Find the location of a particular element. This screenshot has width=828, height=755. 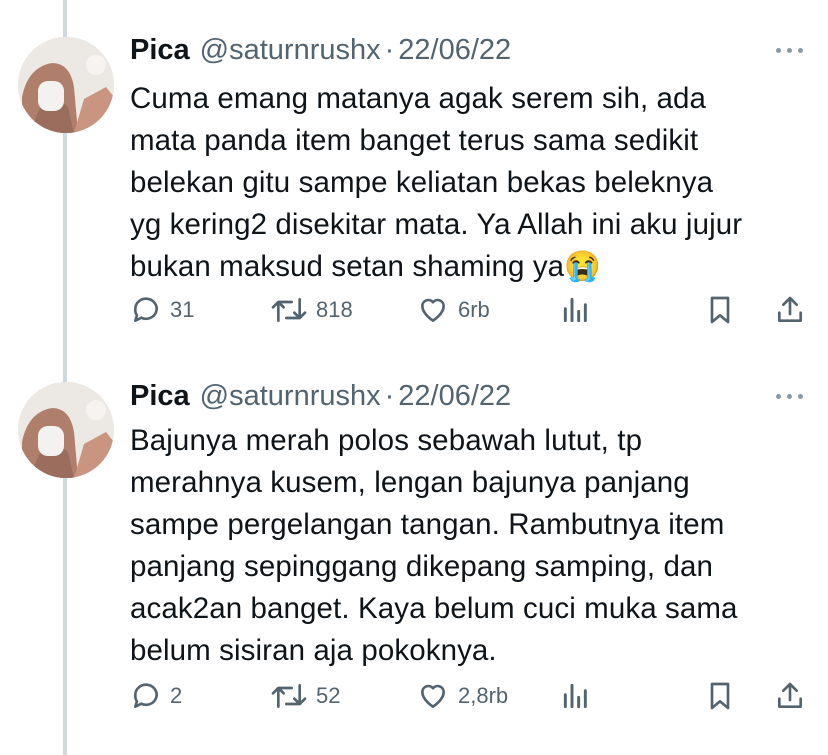

tweet-text-line: merahnya kusem, lengan bajunya panjang is located at coordinates (410, 482).